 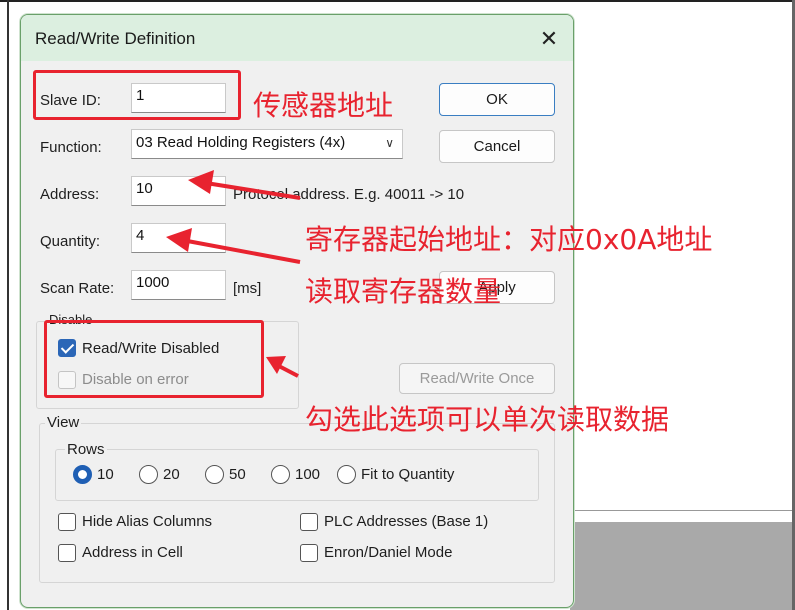 What do you see at coordinates (241, 251) in the screenshot?
I see `quantity-arrow` at bounding box center [241, 251].